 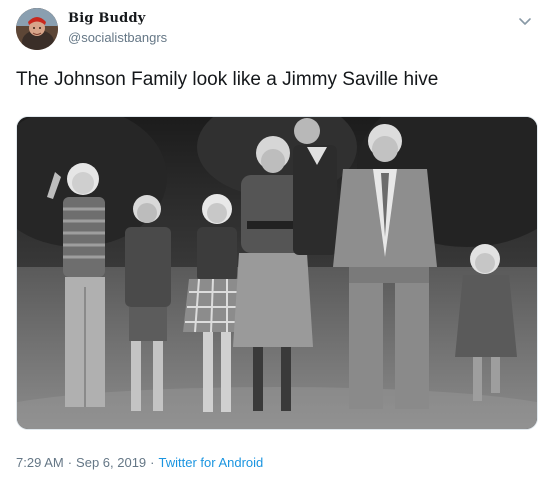 What do you see at coordinates (40, 462) in the screenshot?
I see `tweet-time: 7:29 AM` at bounding box center [40, 462].